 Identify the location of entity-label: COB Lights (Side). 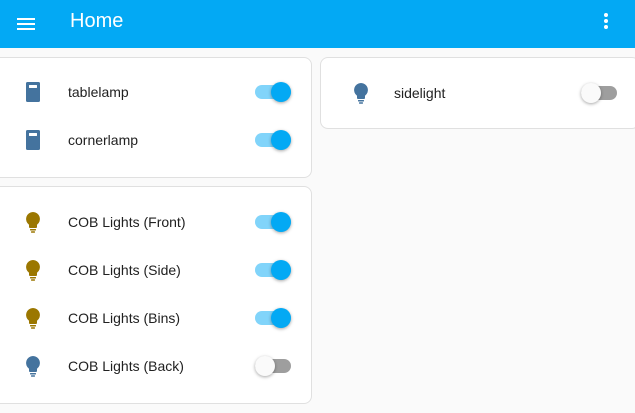
(124, 270).